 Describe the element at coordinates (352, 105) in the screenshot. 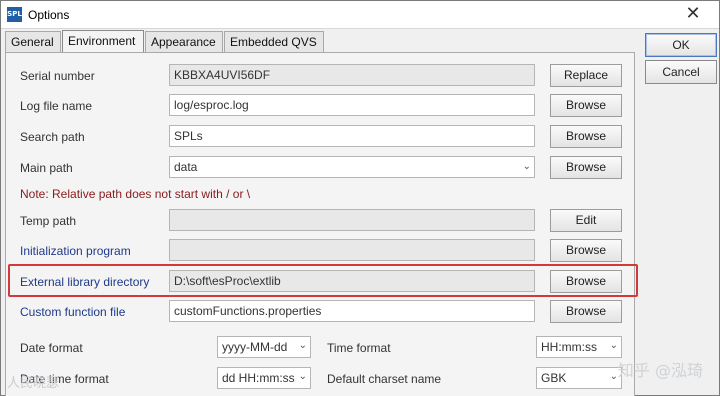

I see `log-file-name-field: log/esproc.log` at that location.